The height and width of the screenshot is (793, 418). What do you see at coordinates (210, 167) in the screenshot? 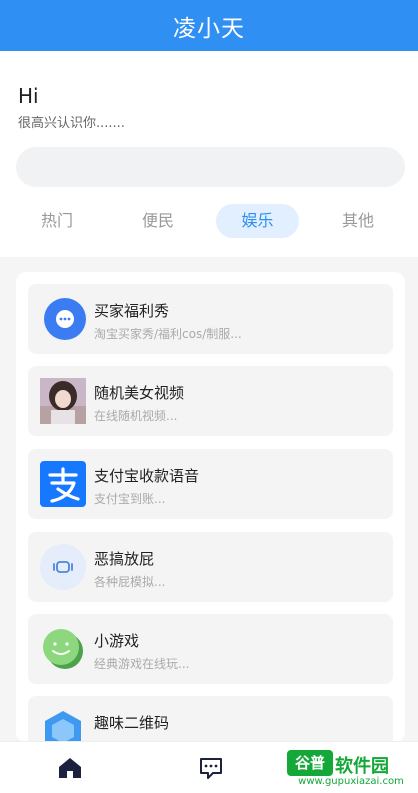
I see `search-bar` at bounding box center [210, 167].